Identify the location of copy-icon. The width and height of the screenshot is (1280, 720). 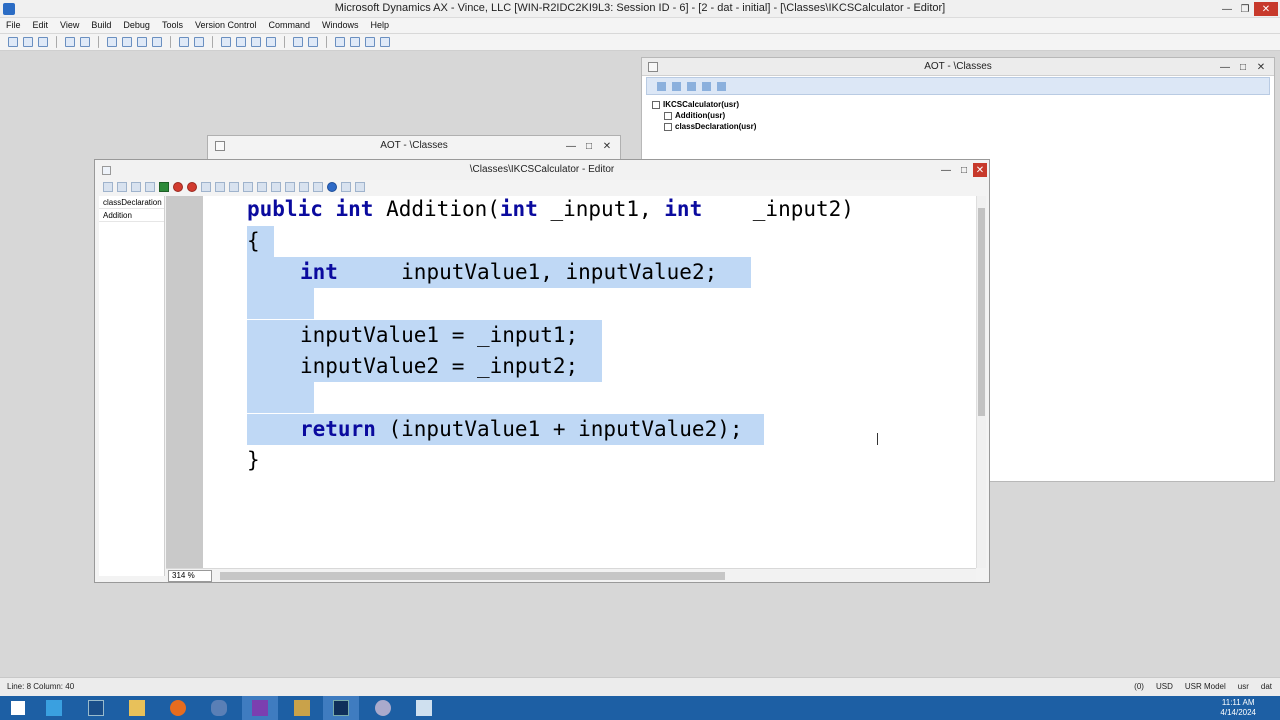
(112, 42).